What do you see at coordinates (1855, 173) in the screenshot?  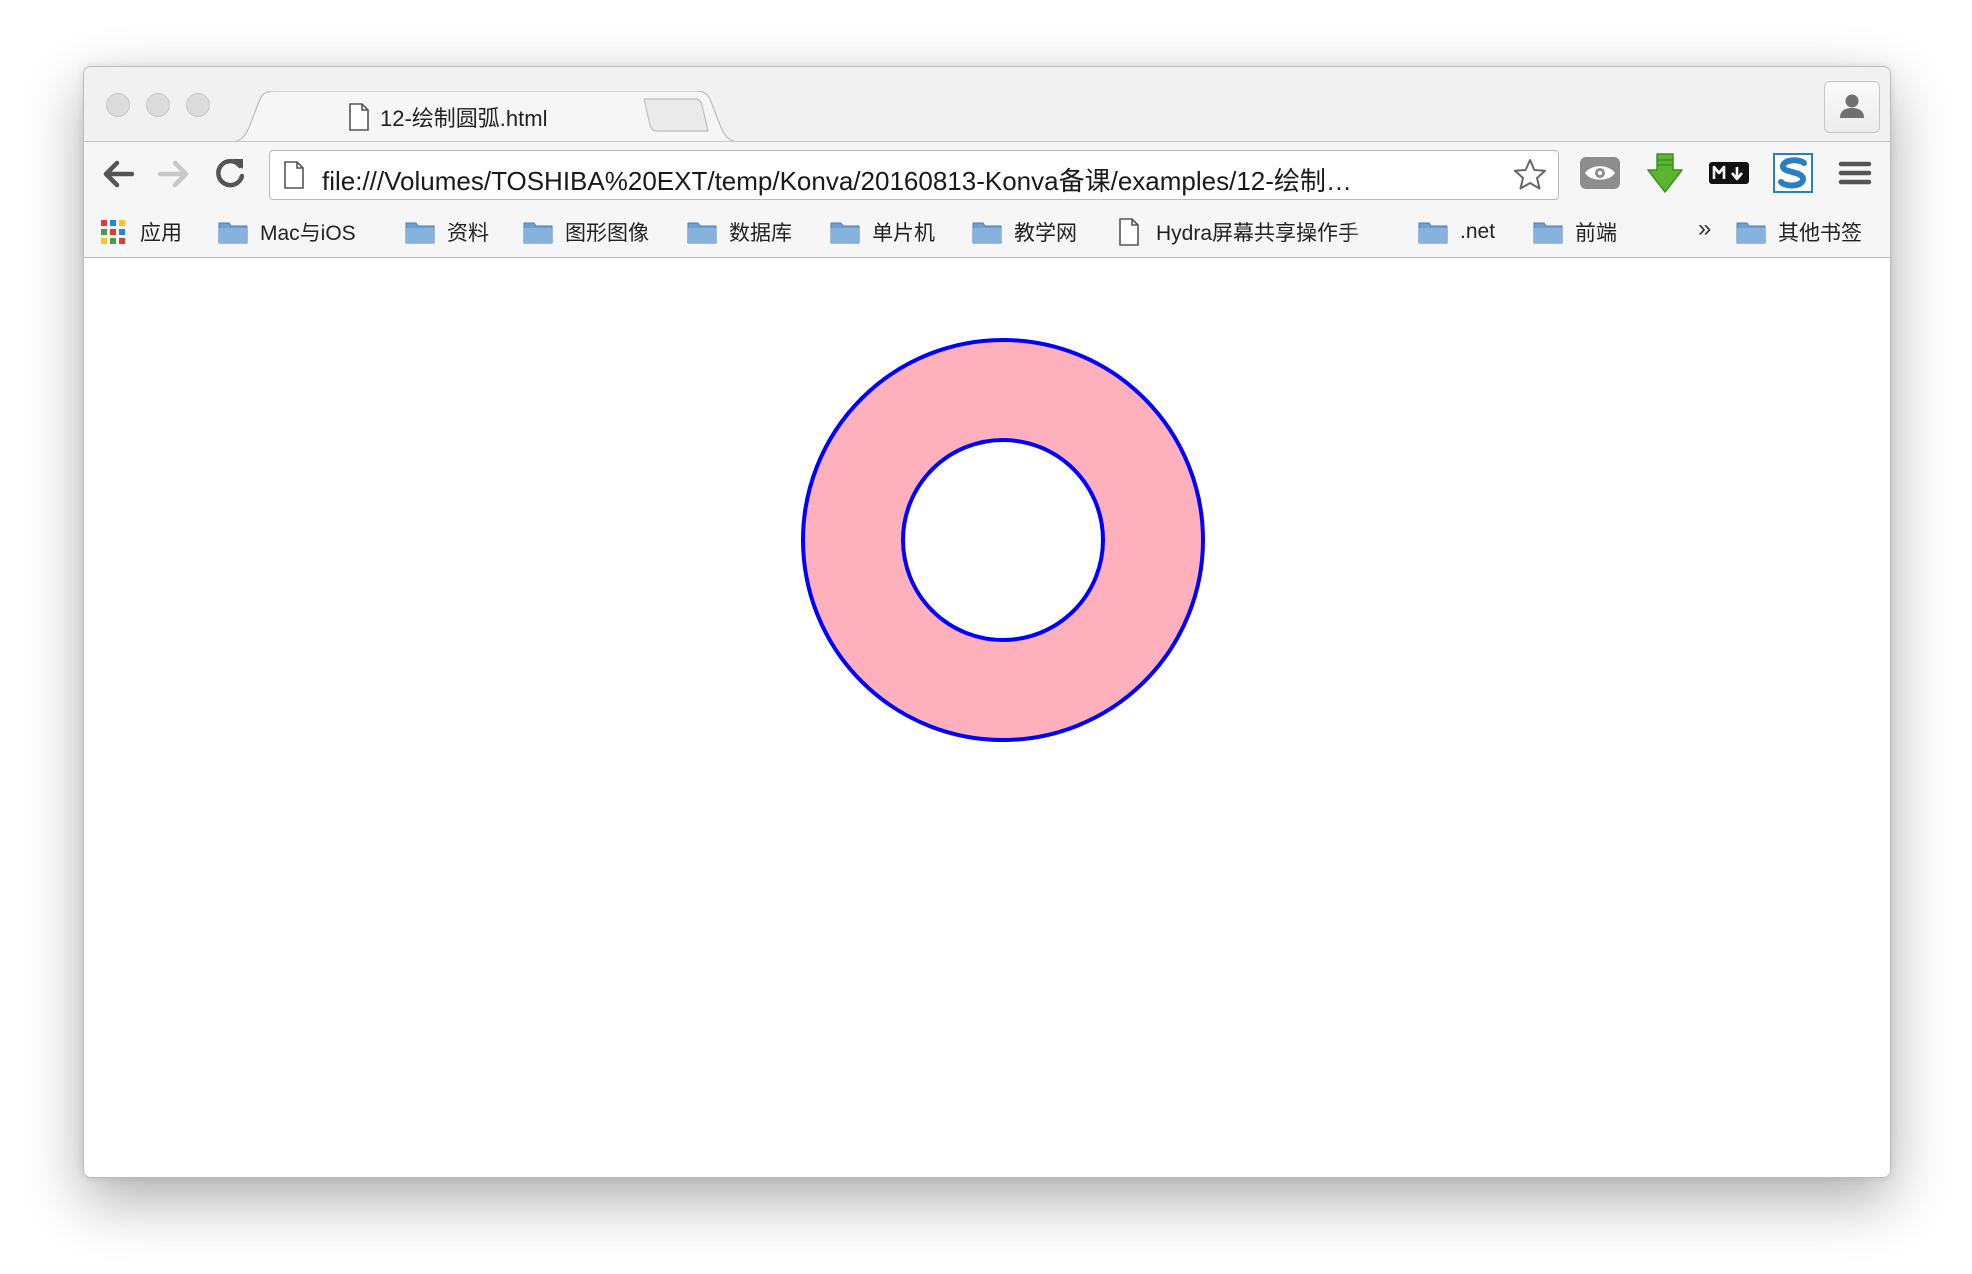 I see `hamburger-menu-icon` at bounding box center [1855, 173].